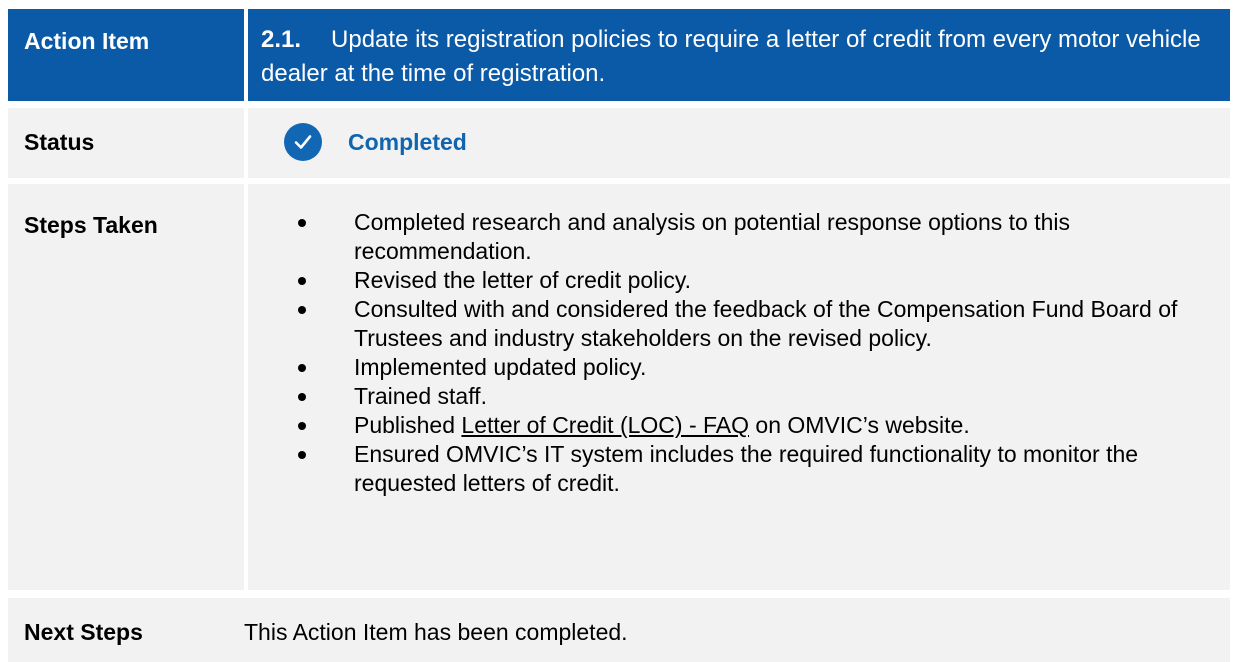 The image size is (1236, 662). Describe the element at coordinates (303, 142) in the screenshot. I see `check-circle-icon` at that location.